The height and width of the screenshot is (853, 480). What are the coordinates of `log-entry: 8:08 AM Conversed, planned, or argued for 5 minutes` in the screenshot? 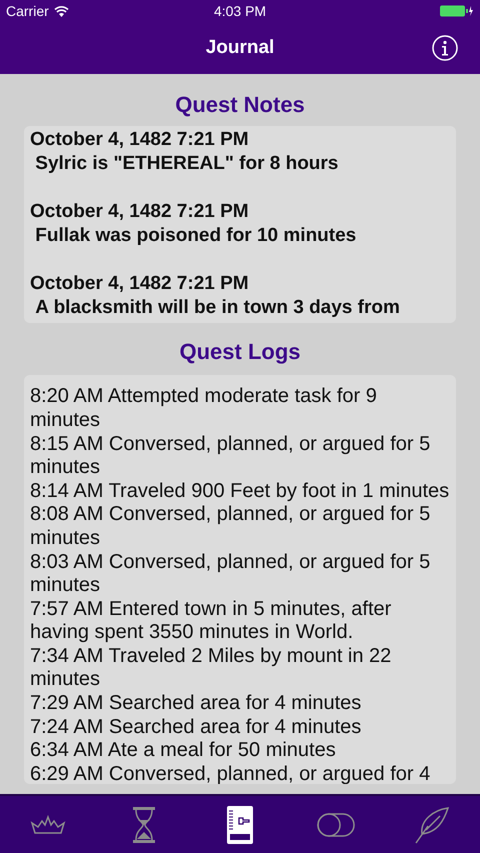 It's located at (231, 526).